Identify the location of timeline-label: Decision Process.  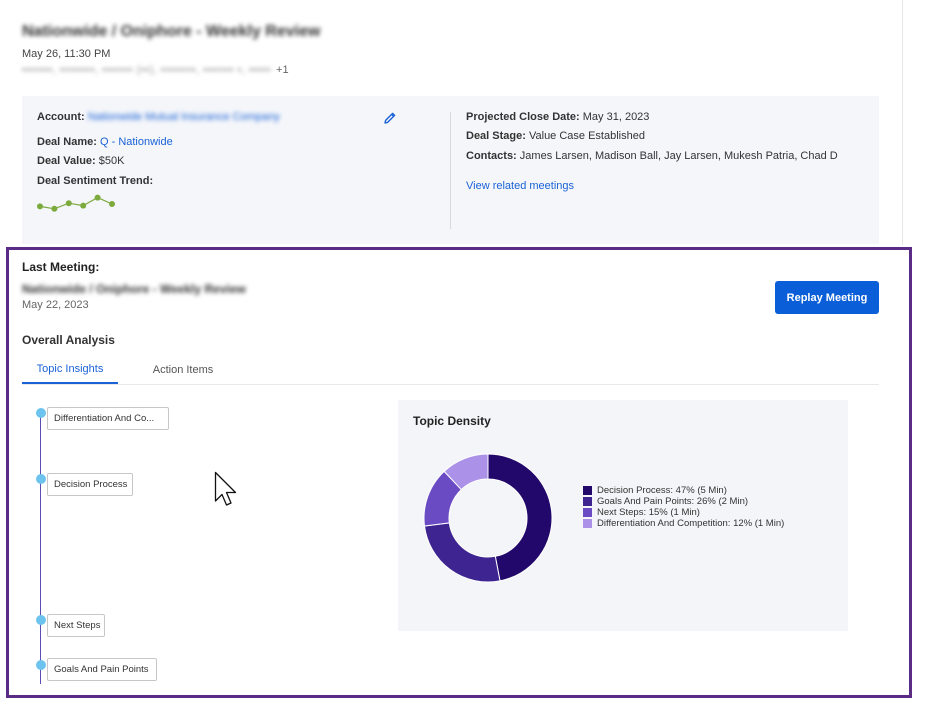
(90, 484).